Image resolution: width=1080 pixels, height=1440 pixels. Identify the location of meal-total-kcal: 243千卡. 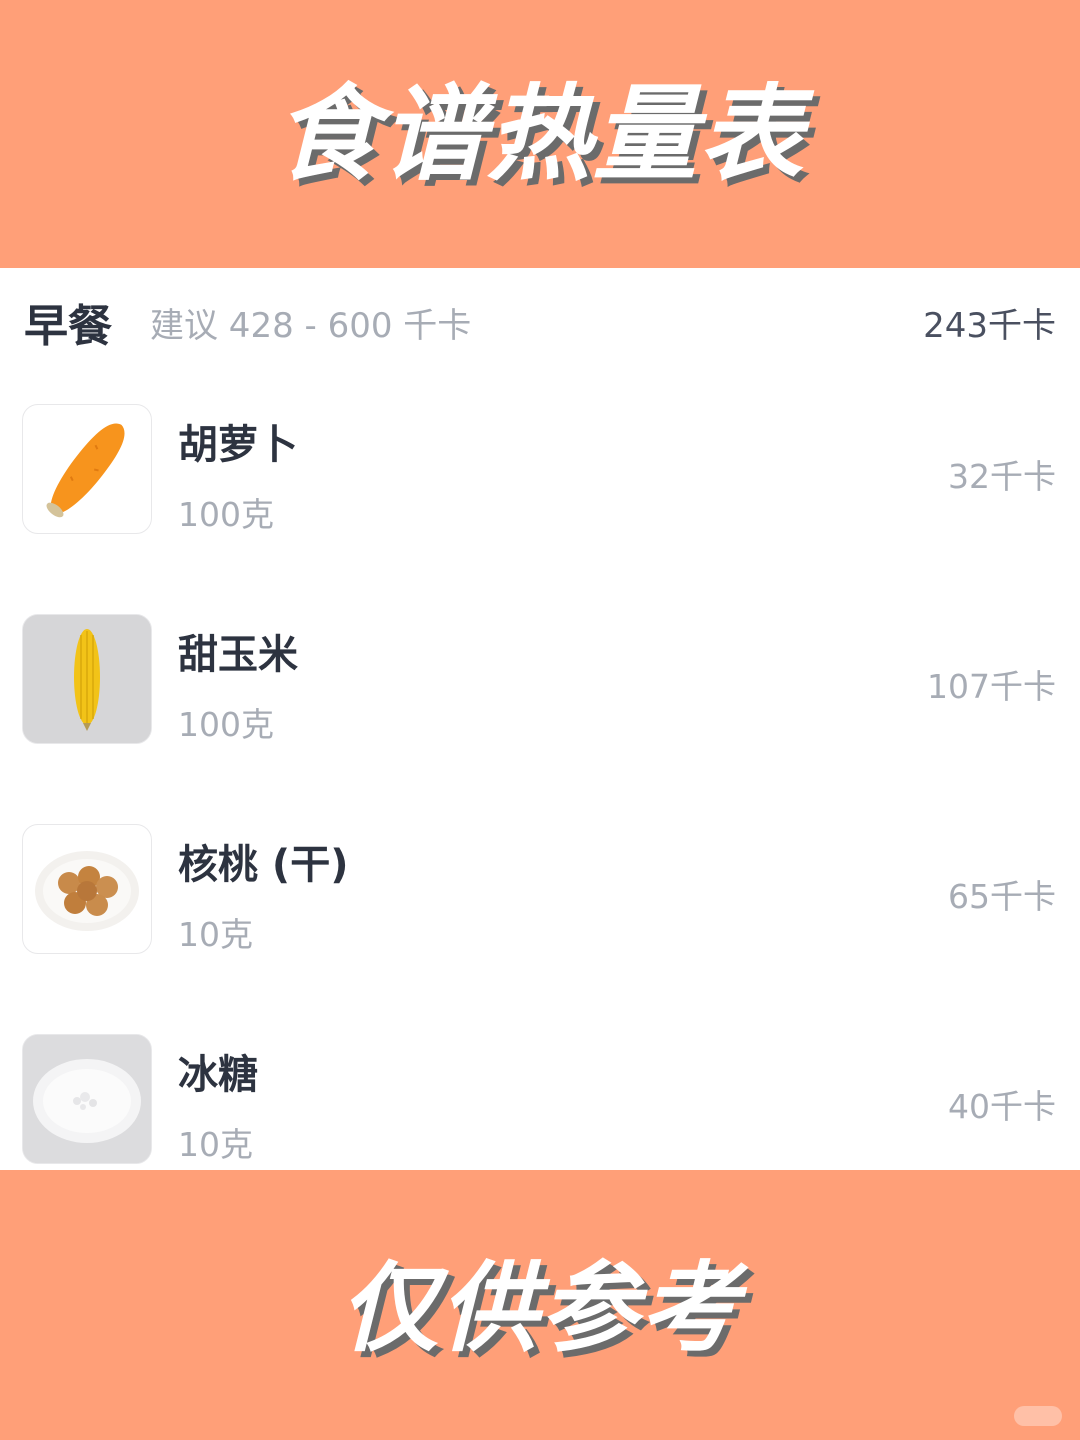
(989, 326).